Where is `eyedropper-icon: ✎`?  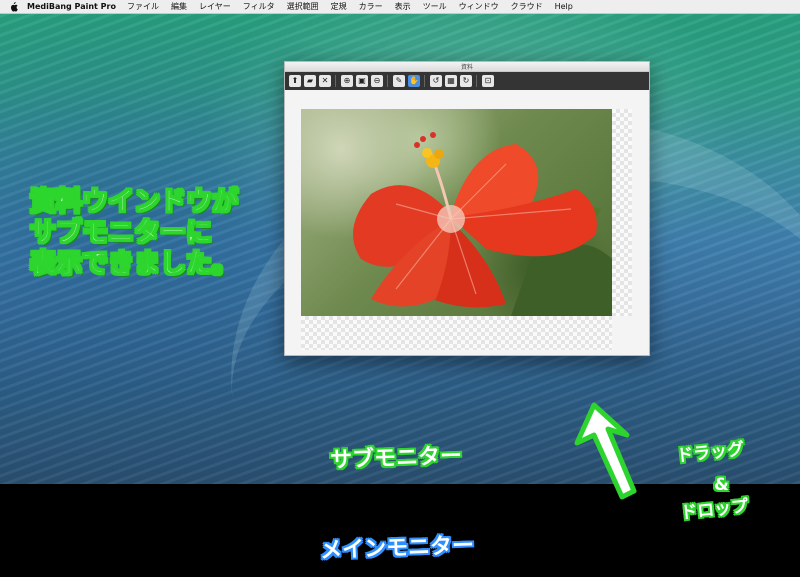 eyedropper-icon: ✎ is located at coordinates (399, 80).